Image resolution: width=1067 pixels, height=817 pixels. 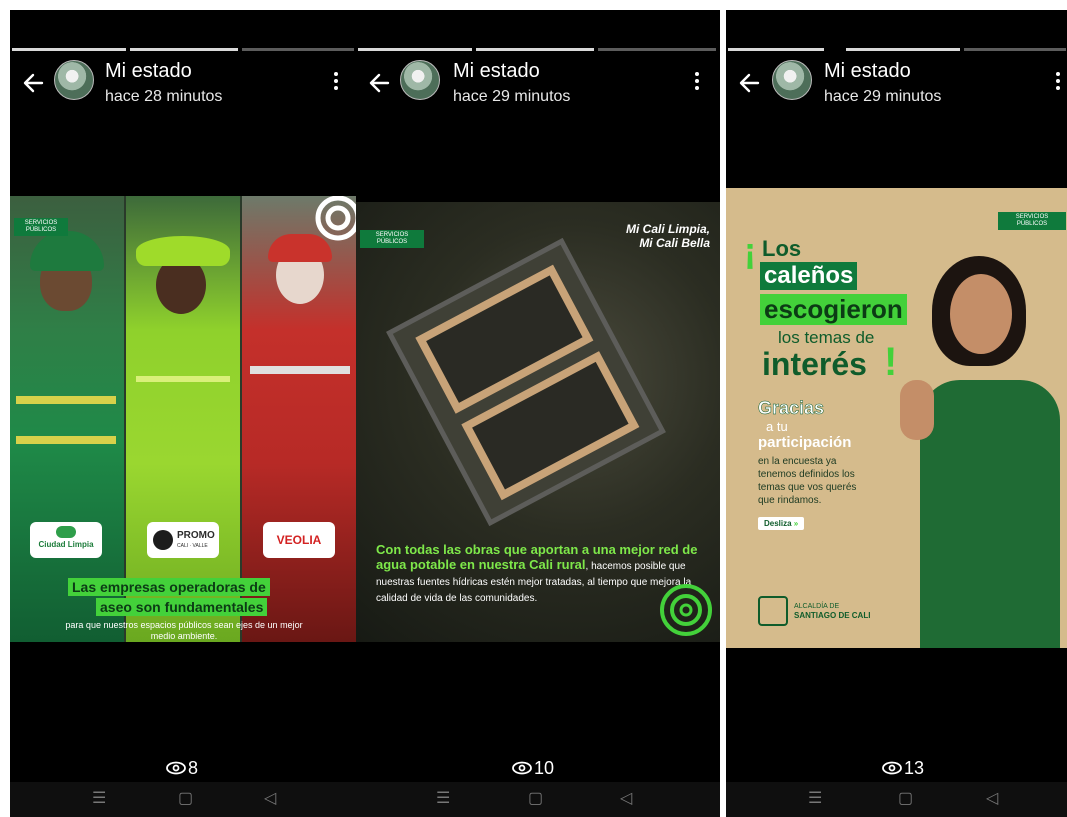 What do you see at coordinates (164, 96) in the screenshot?
I see `status-time: hace 28 minutos` at bounding box center [164, 96].